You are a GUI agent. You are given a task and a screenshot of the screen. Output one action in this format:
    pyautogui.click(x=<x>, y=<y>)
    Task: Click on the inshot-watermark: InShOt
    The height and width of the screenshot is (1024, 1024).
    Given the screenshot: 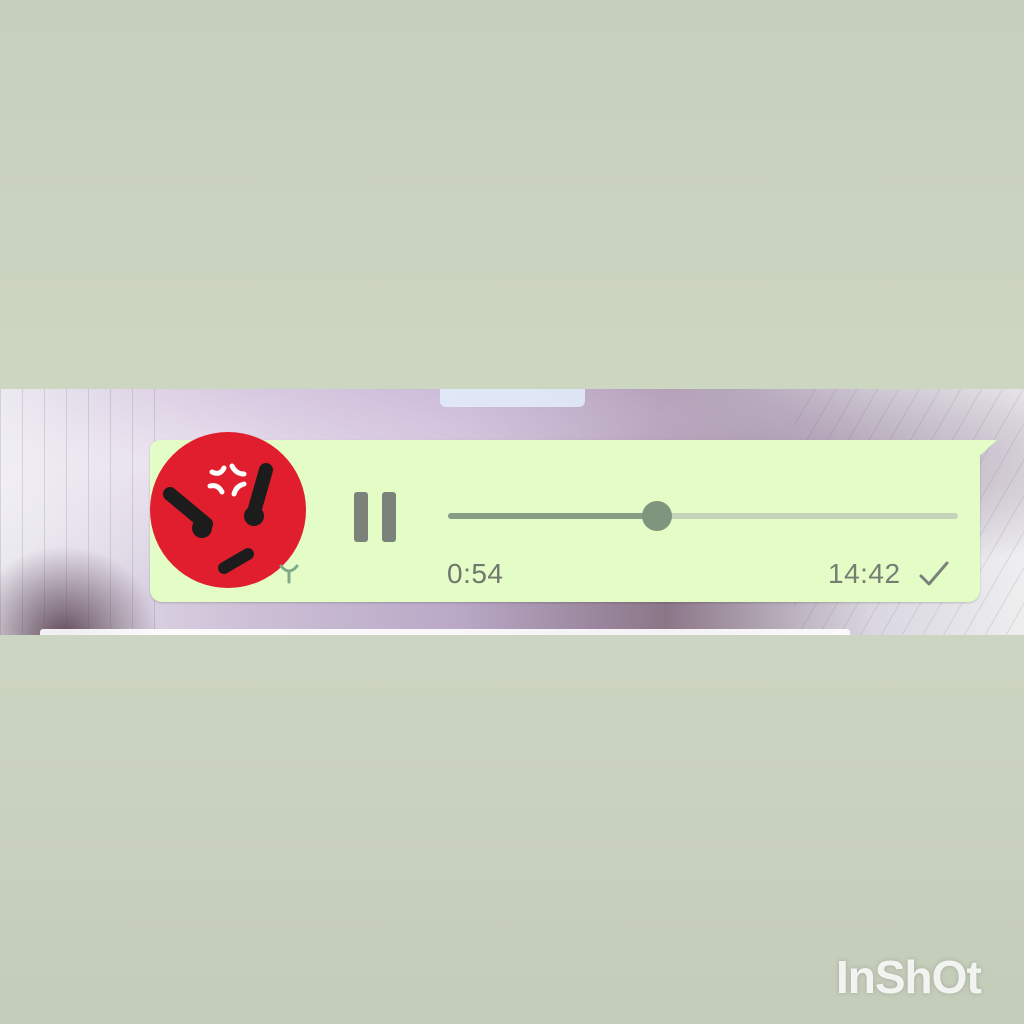 What is the action you would take?
    pyautogui.click(x=909, y=977)
    